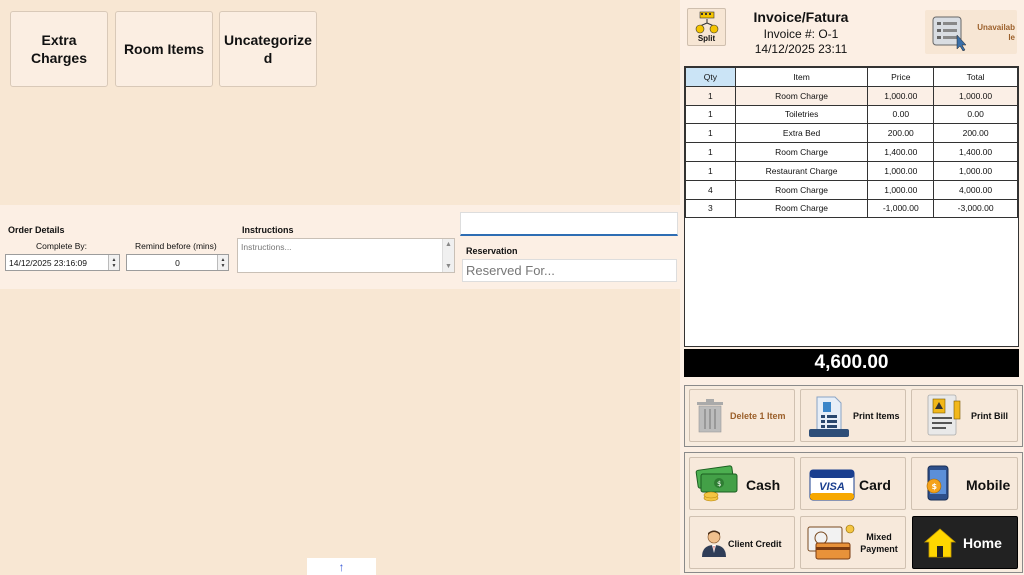 This screenshot has width=1024, height=575. I want to click on table-header-row: Qty Item Price Total, so click(851, 77).